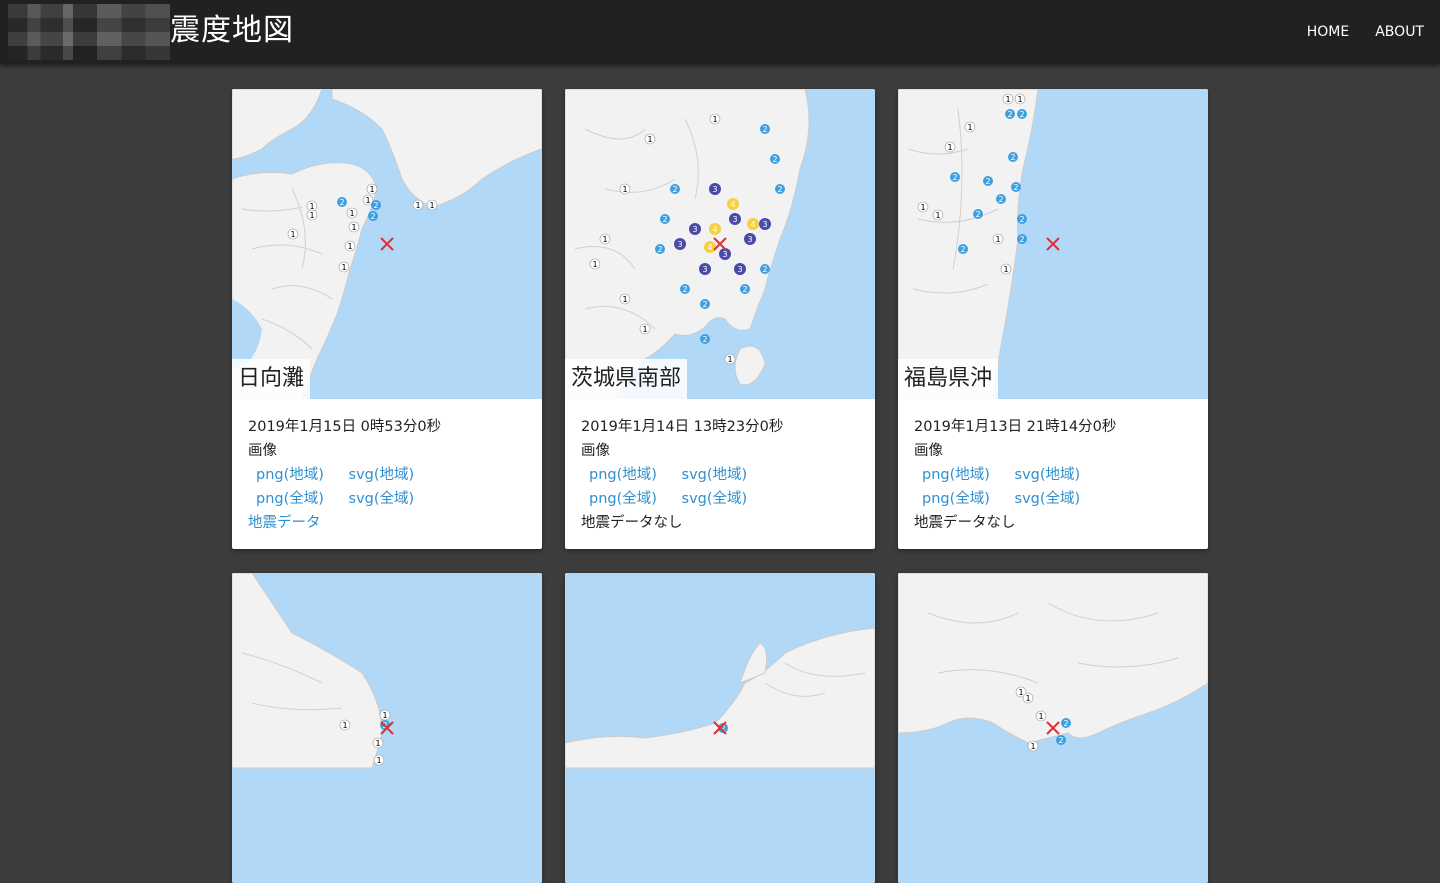  Describe the element at coordinates (1015, 427) in the screenshot. I see `quake-datetime: 2019年1月13日 21時14分0秒` at that location.